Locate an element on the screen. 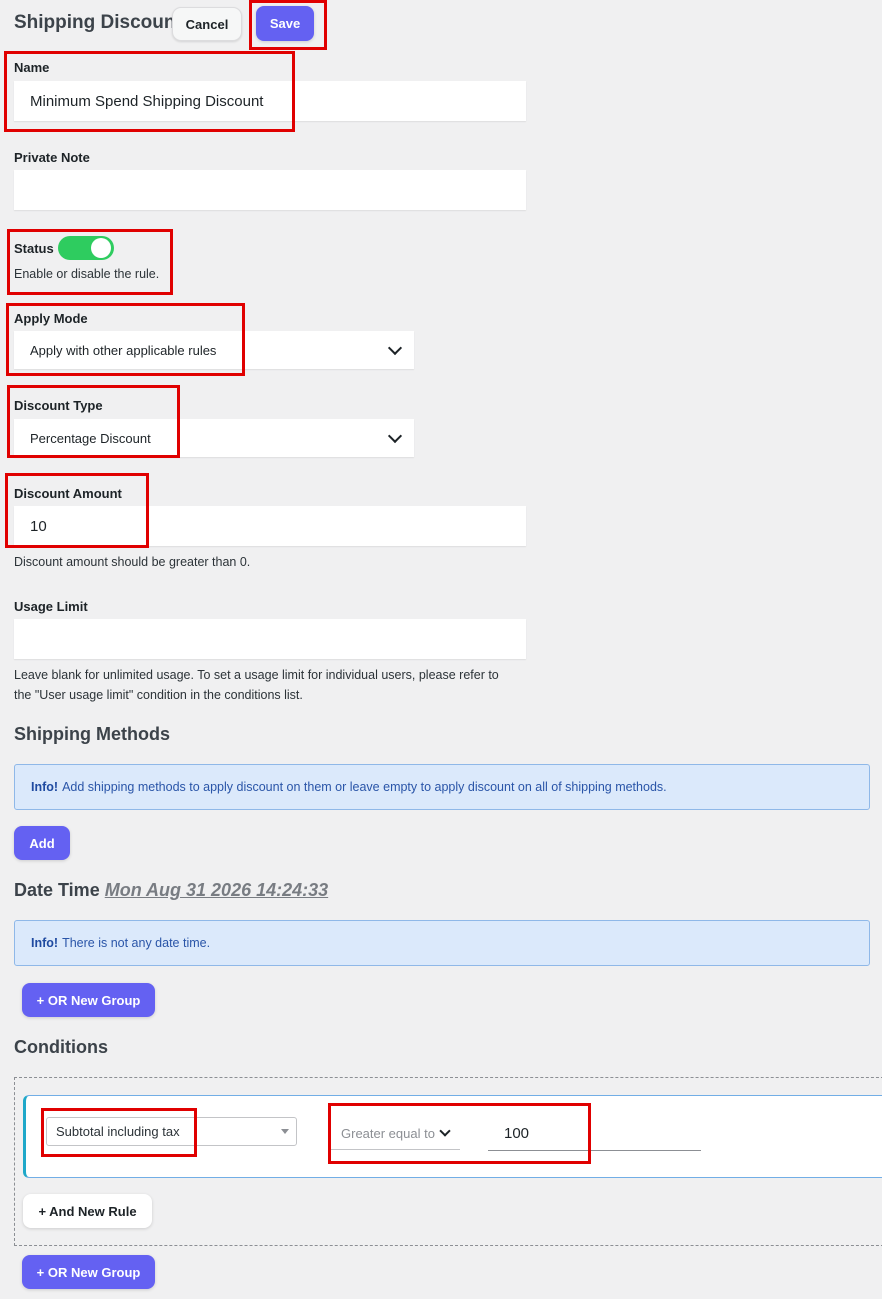  conditions-title: Conditions is located at coordinates (61, 1047).